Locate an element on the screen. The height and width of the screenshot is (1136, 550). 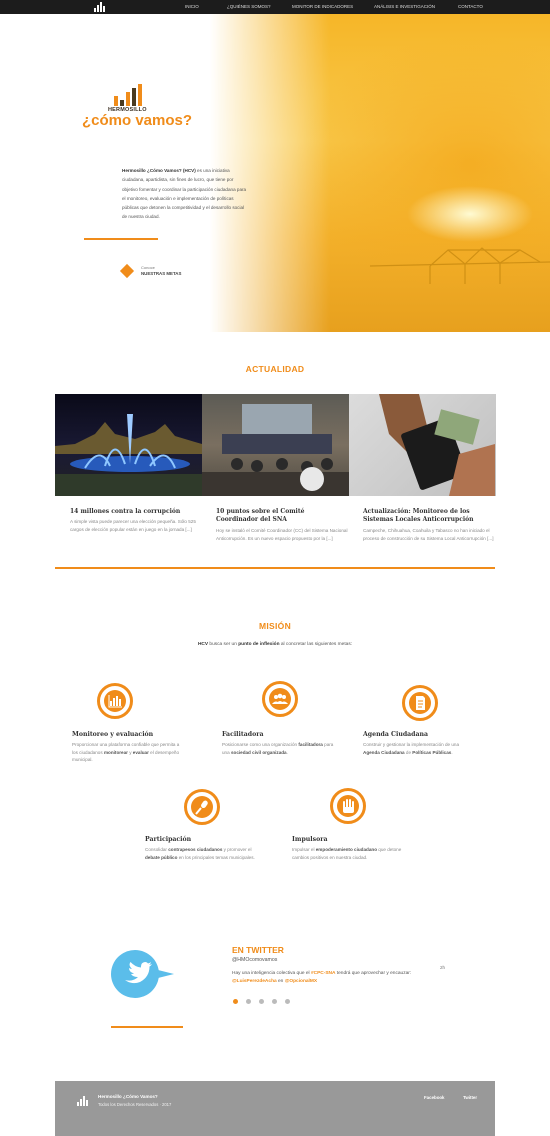
footer-logo-icon is located at coordinates (83, 1101).